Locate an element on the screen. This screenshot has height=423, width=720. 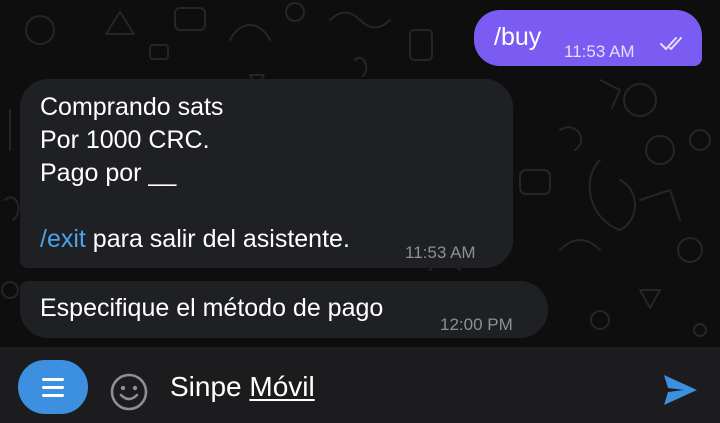
bot-message-time: 12:00 PM is located at coordinates (476, 324).